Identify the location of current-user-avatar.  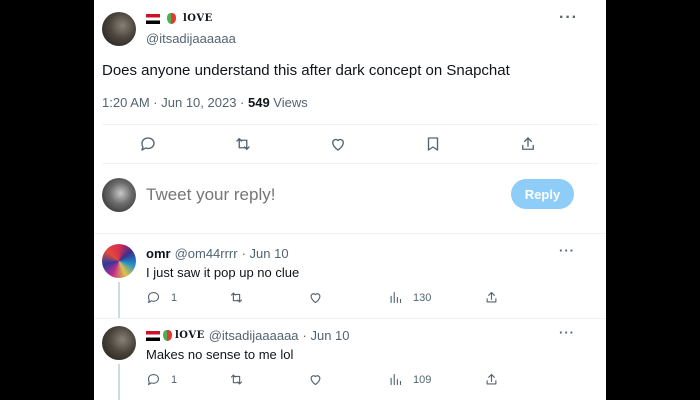
(119, 195).